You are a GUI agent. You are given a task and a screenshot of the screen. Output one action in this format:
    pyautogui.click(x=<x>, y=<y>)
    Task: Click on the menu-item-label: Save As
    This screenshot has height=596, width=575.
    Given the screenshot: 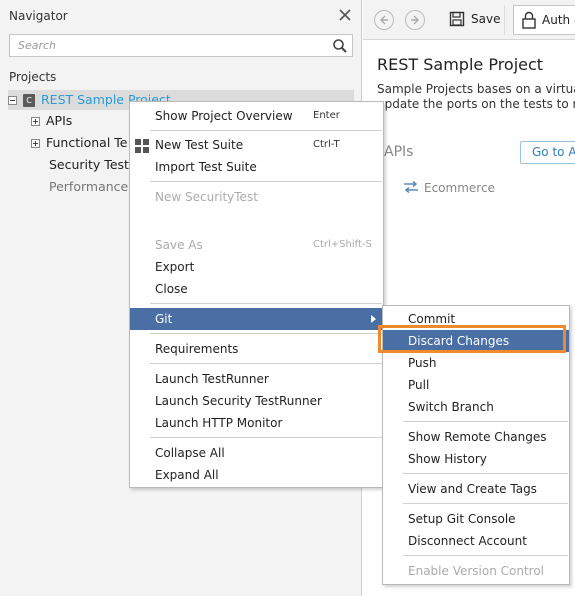 What is the action you would take?
    pyautogui.click(x=179, y=245)
    